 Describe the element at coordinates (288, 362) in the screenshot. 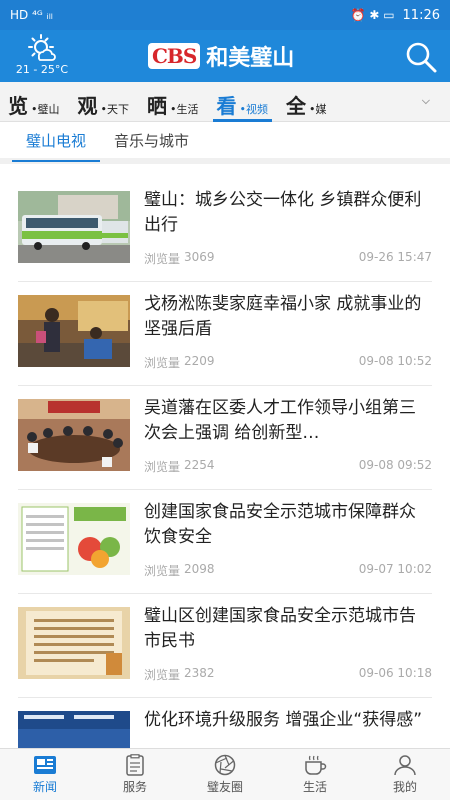

I see `news-meta: 浏览量 2209 09-08 10:52` at that location.